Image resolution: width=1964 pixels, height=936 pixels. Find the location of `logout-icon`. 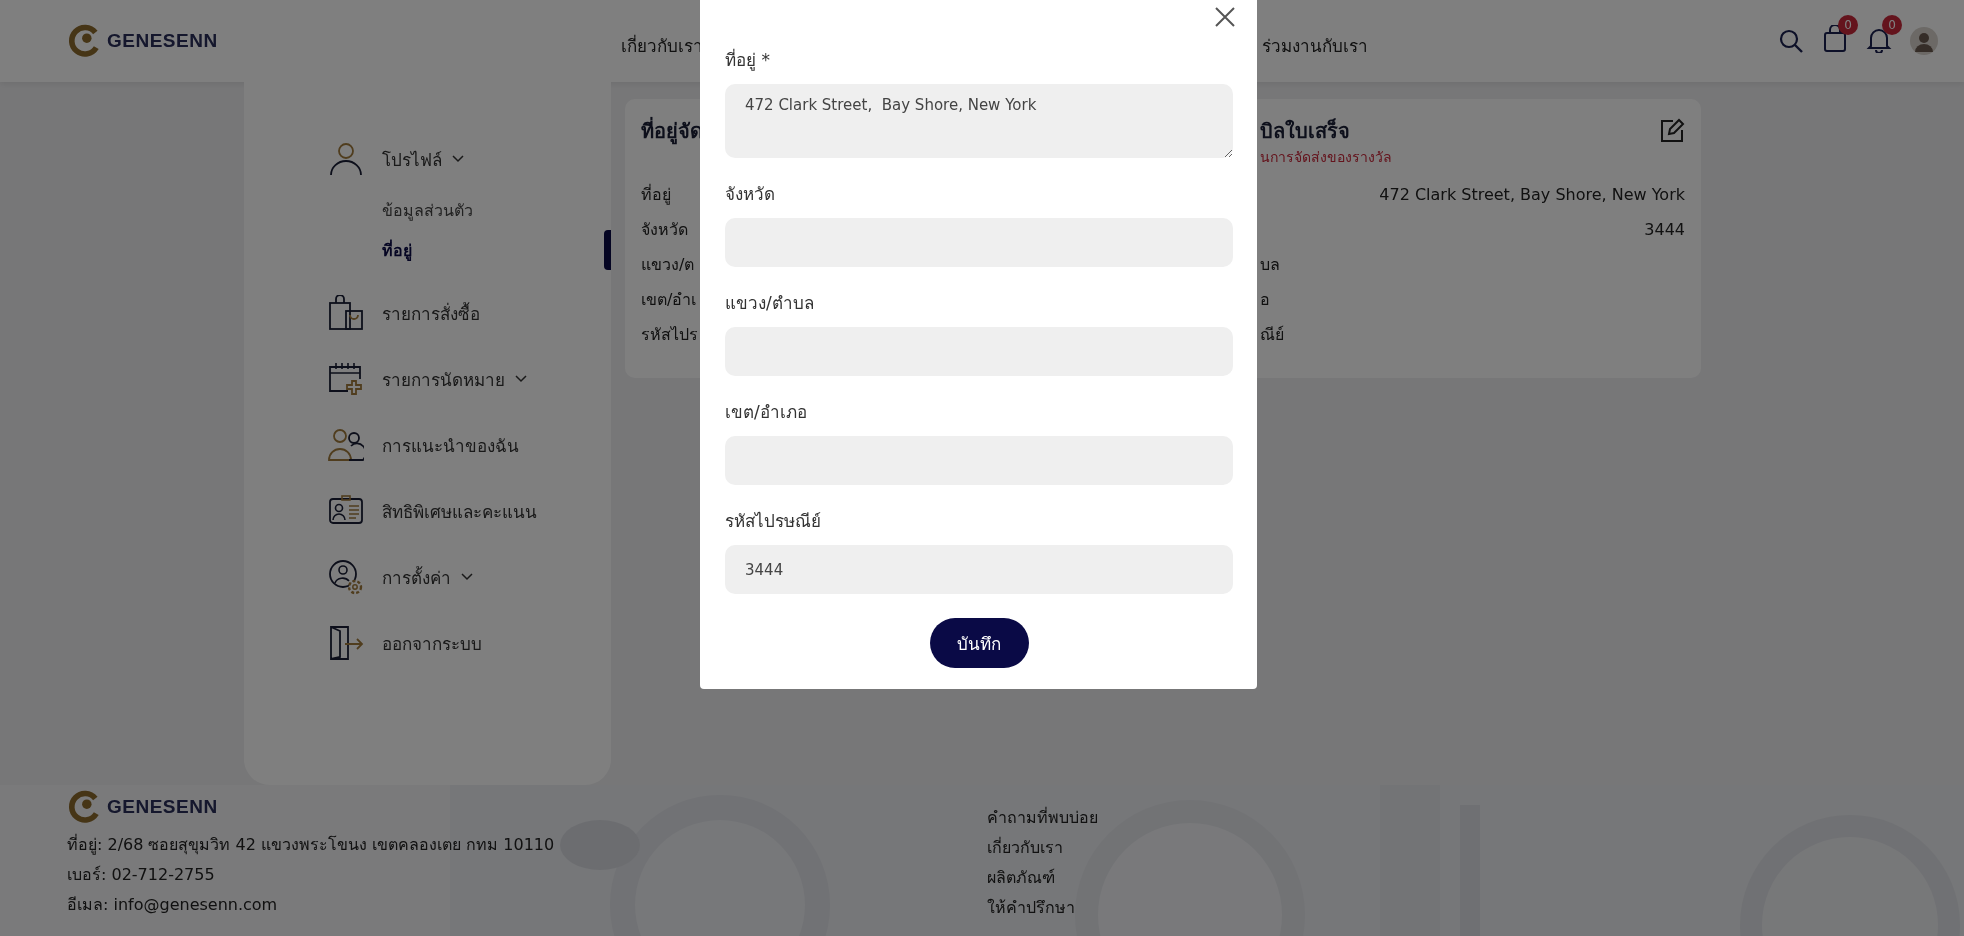

logout-icon is located at coordinates (346, 643).